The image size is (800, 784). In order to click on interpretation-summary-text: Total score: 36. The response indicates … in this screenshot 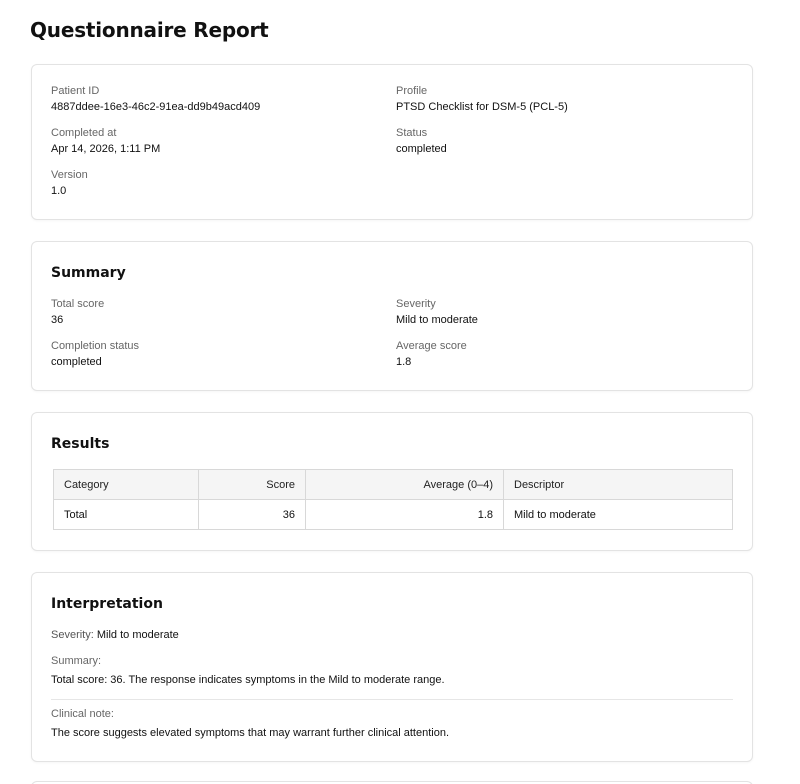, I will do `click(248, 680)`.